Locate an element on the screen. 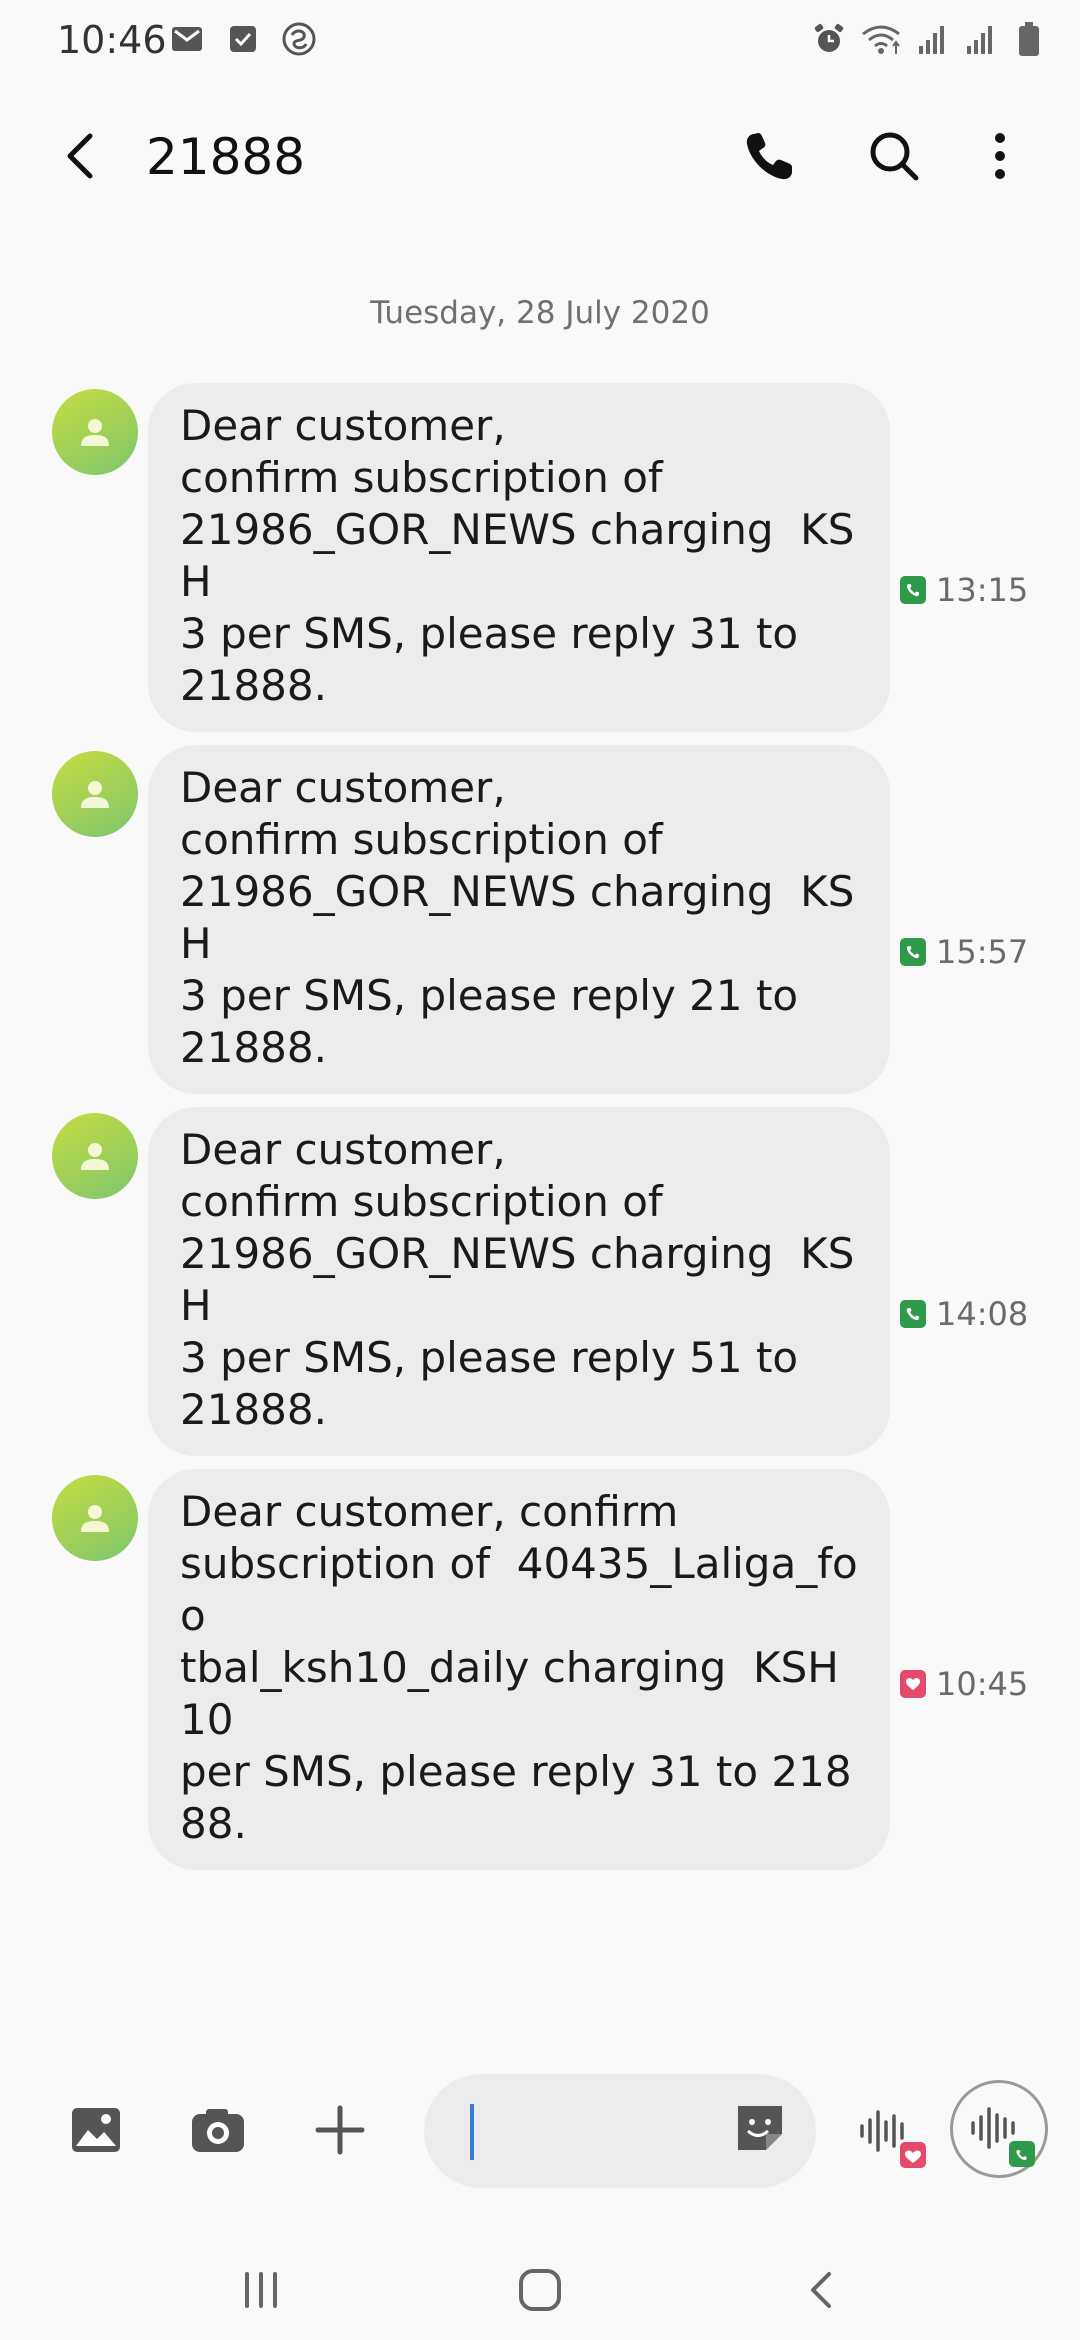 The height and width of the screenshot is (2340, 1080). message-time: 14:08 is located at coordinates (982, 1314).